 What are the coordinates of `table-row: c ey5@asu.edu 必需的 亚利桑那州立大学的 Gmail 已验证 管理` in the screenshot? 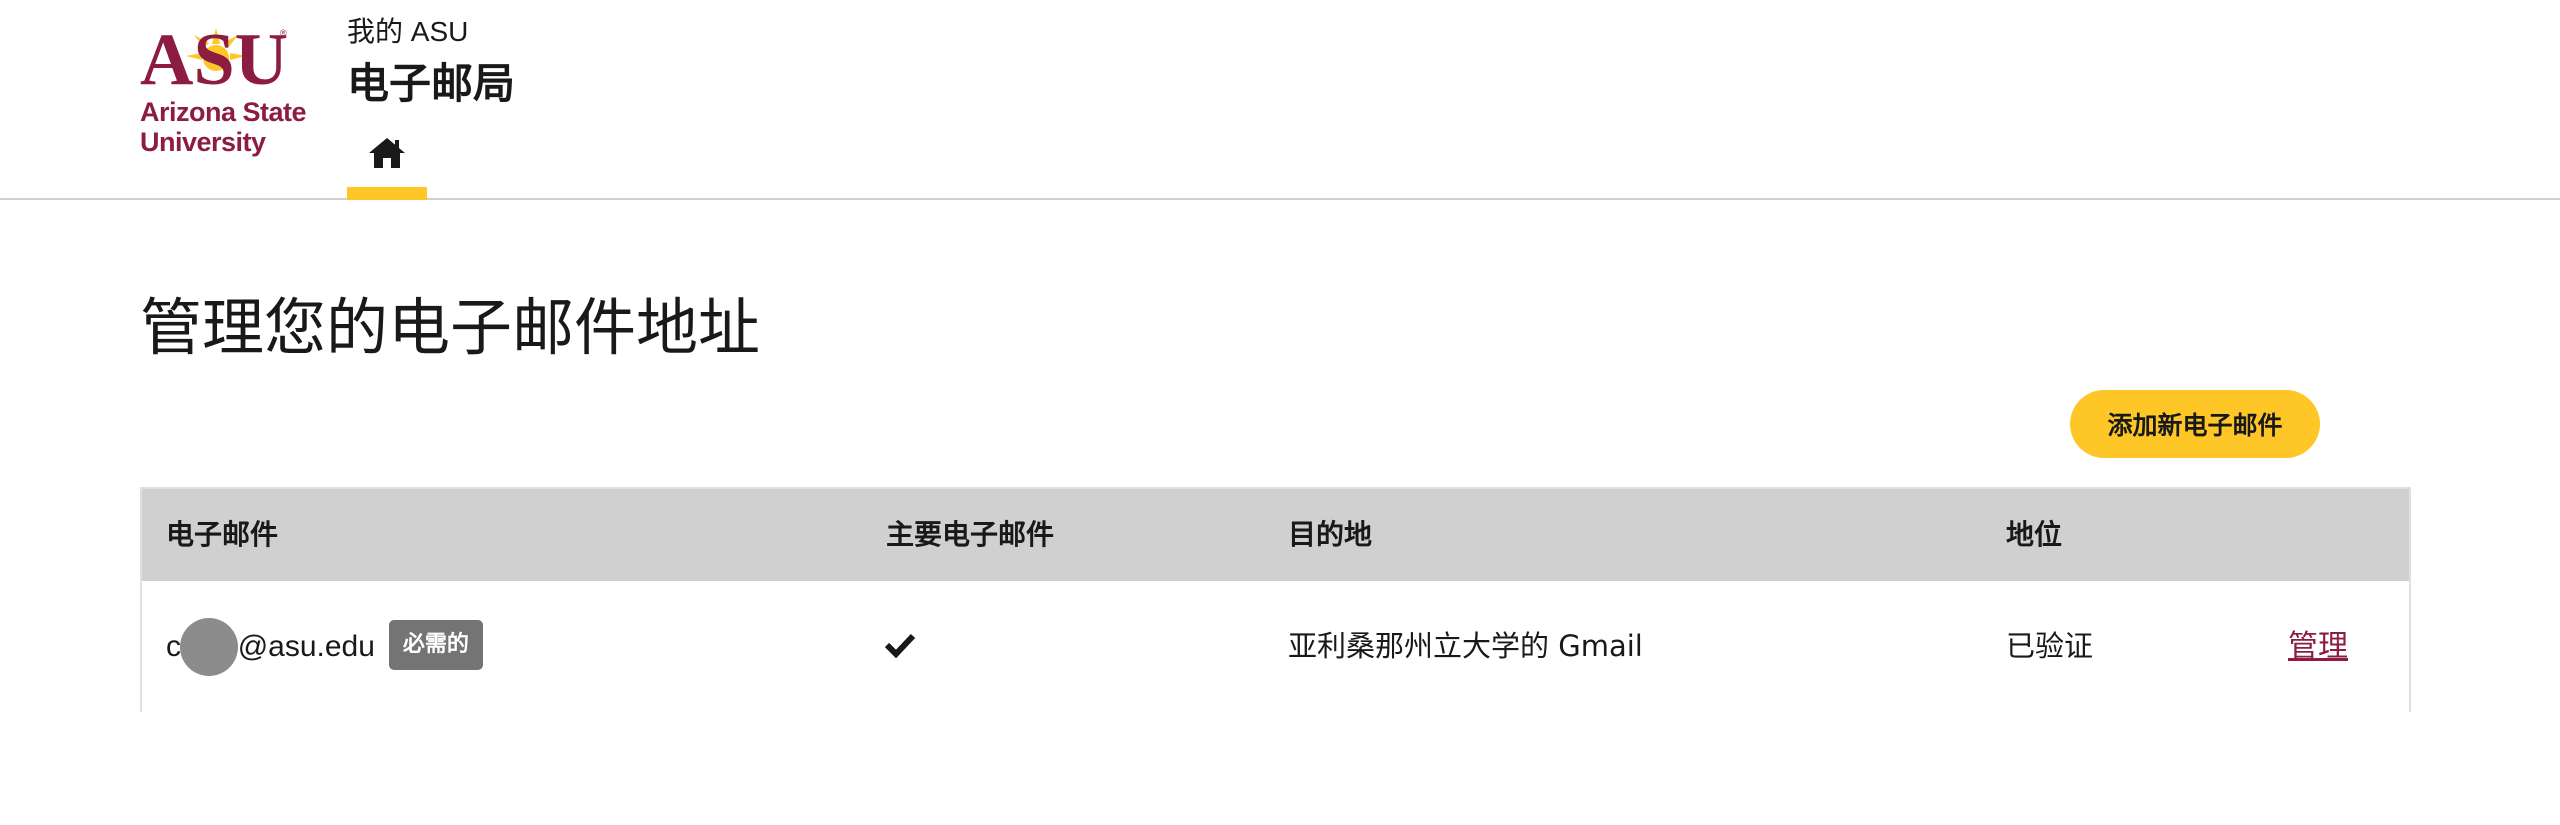 It's located at (1275, 646).